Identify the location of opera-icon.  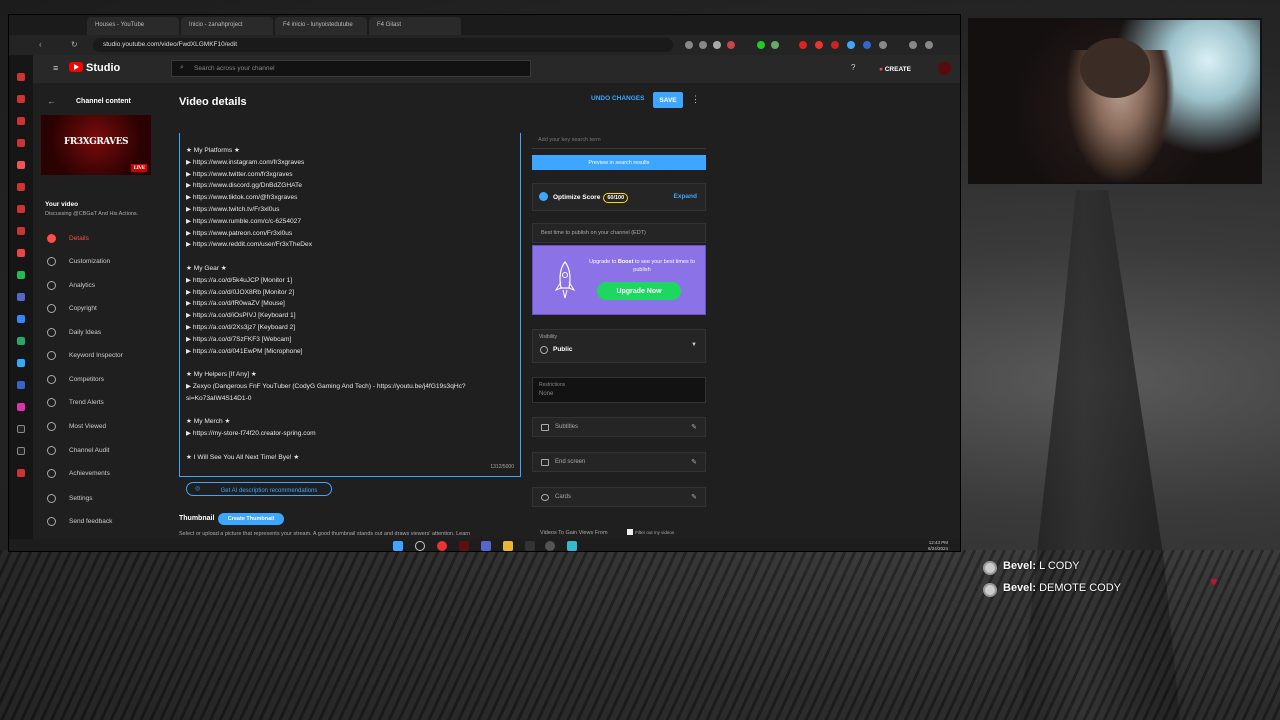
(442, 546).